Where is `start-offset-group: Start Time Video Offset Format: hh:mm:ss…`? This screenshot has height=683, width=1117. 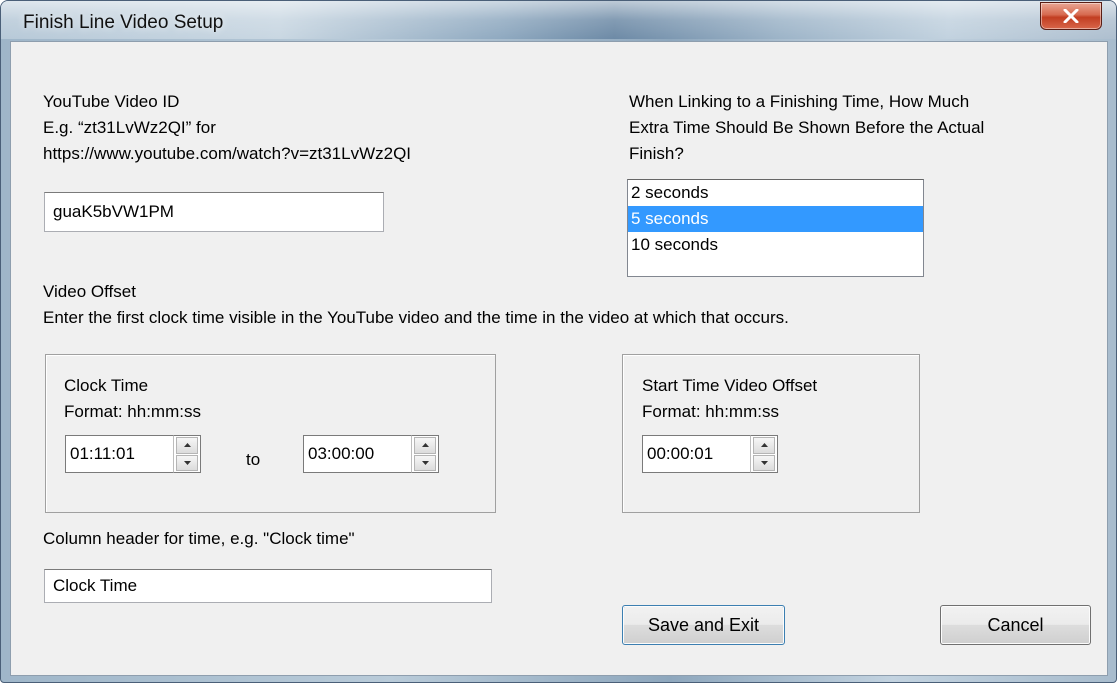 start-offset-group: Start Time Video Offset Format: hh:mm:ss… is located at coordinates (771, 433).